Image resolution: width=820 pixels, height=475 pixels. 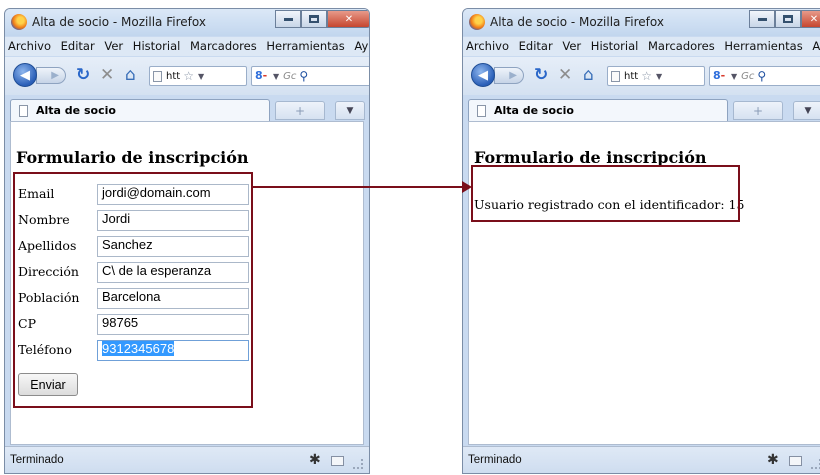 What do you see at coordinates (132, 157) in the screenshot?
I see `page-title: Formulario de inscripción` at bounding box center [132, 157].